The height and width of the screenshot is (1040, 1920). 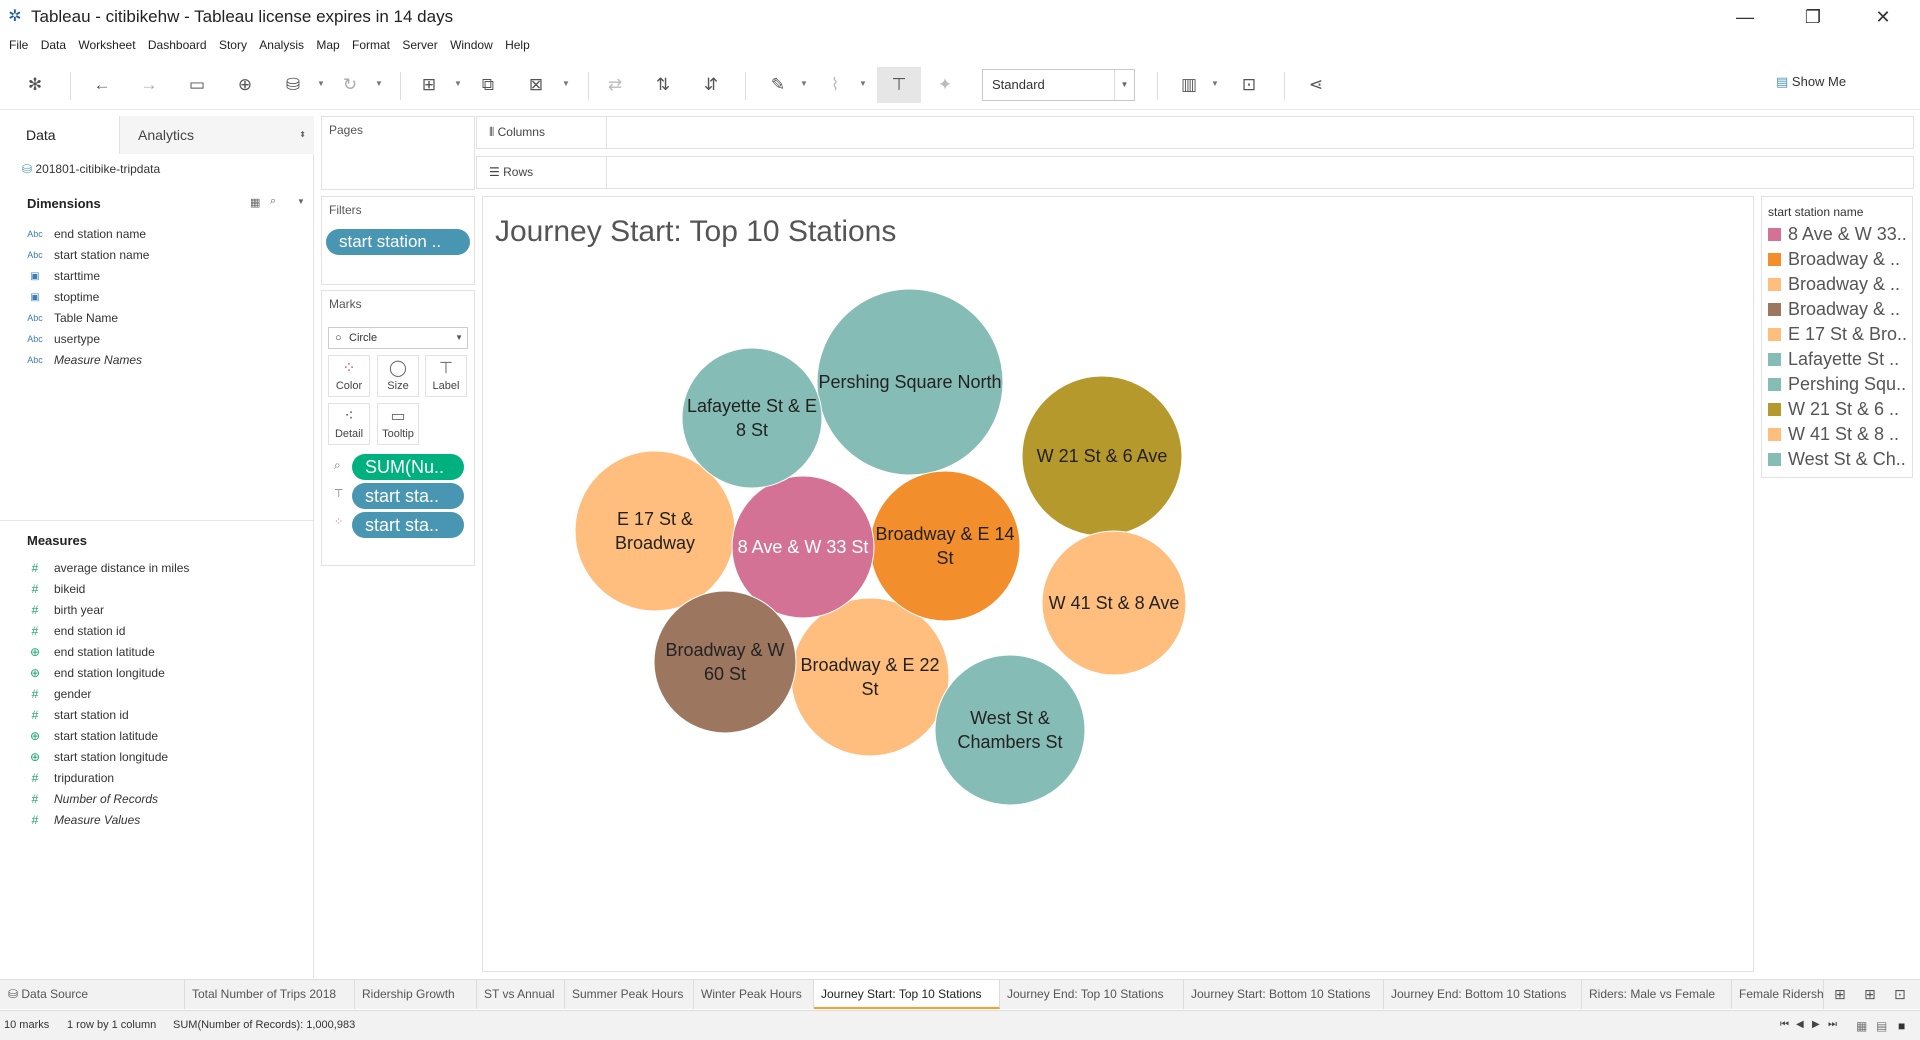 I want to click on menu-help: Help, so click(x=513, y=45).